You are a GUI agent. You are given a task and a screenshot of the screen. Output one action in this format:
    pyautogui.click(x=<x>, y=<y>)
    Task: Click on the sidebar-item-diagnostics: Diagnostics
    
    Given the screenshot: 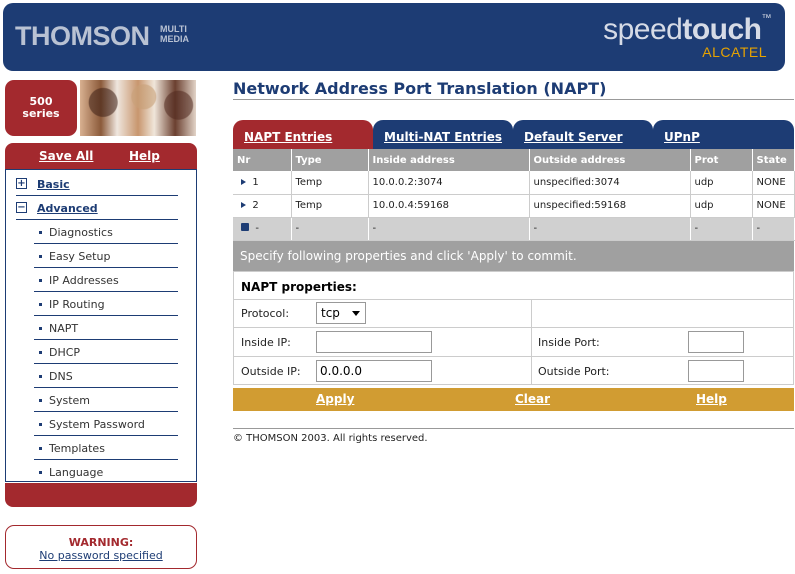 What is the action you would take?
    pyautogui.click(x=106, y=232)
    